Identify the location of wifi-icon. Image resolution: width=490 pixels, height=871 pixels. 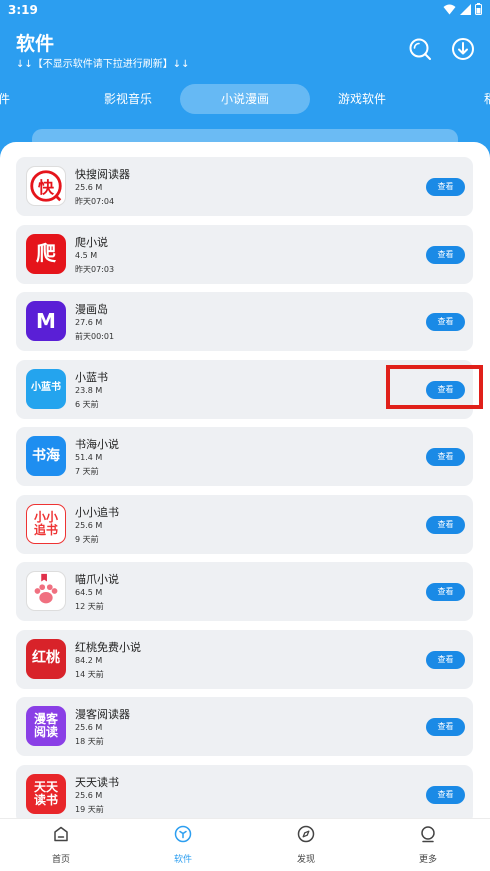
(449, 9).